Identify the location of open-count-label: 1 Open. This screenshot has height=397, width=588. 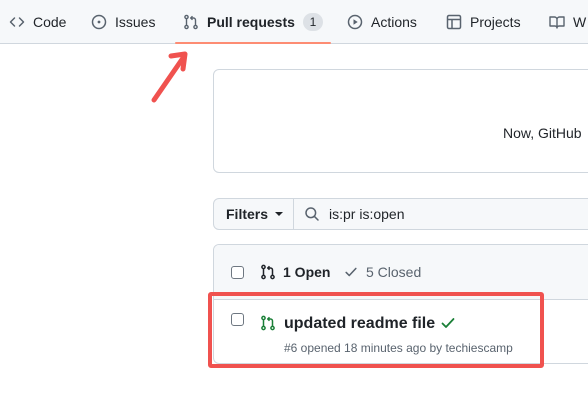
(307, 272).